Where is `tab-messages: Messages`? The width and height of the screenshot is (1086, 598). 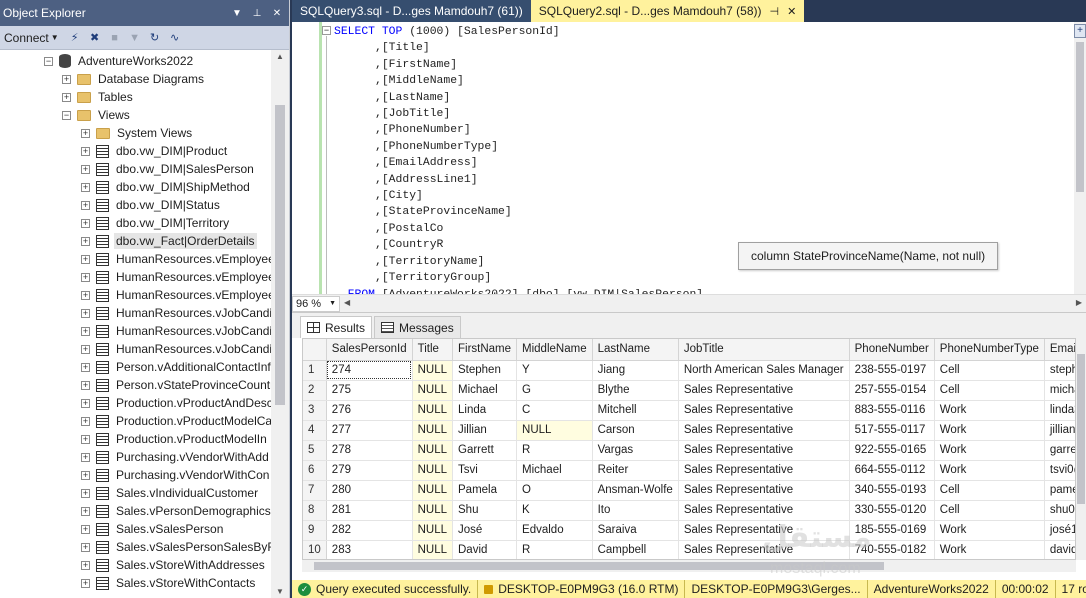 tab-messages: Messages is located at coordinates (417, 327).